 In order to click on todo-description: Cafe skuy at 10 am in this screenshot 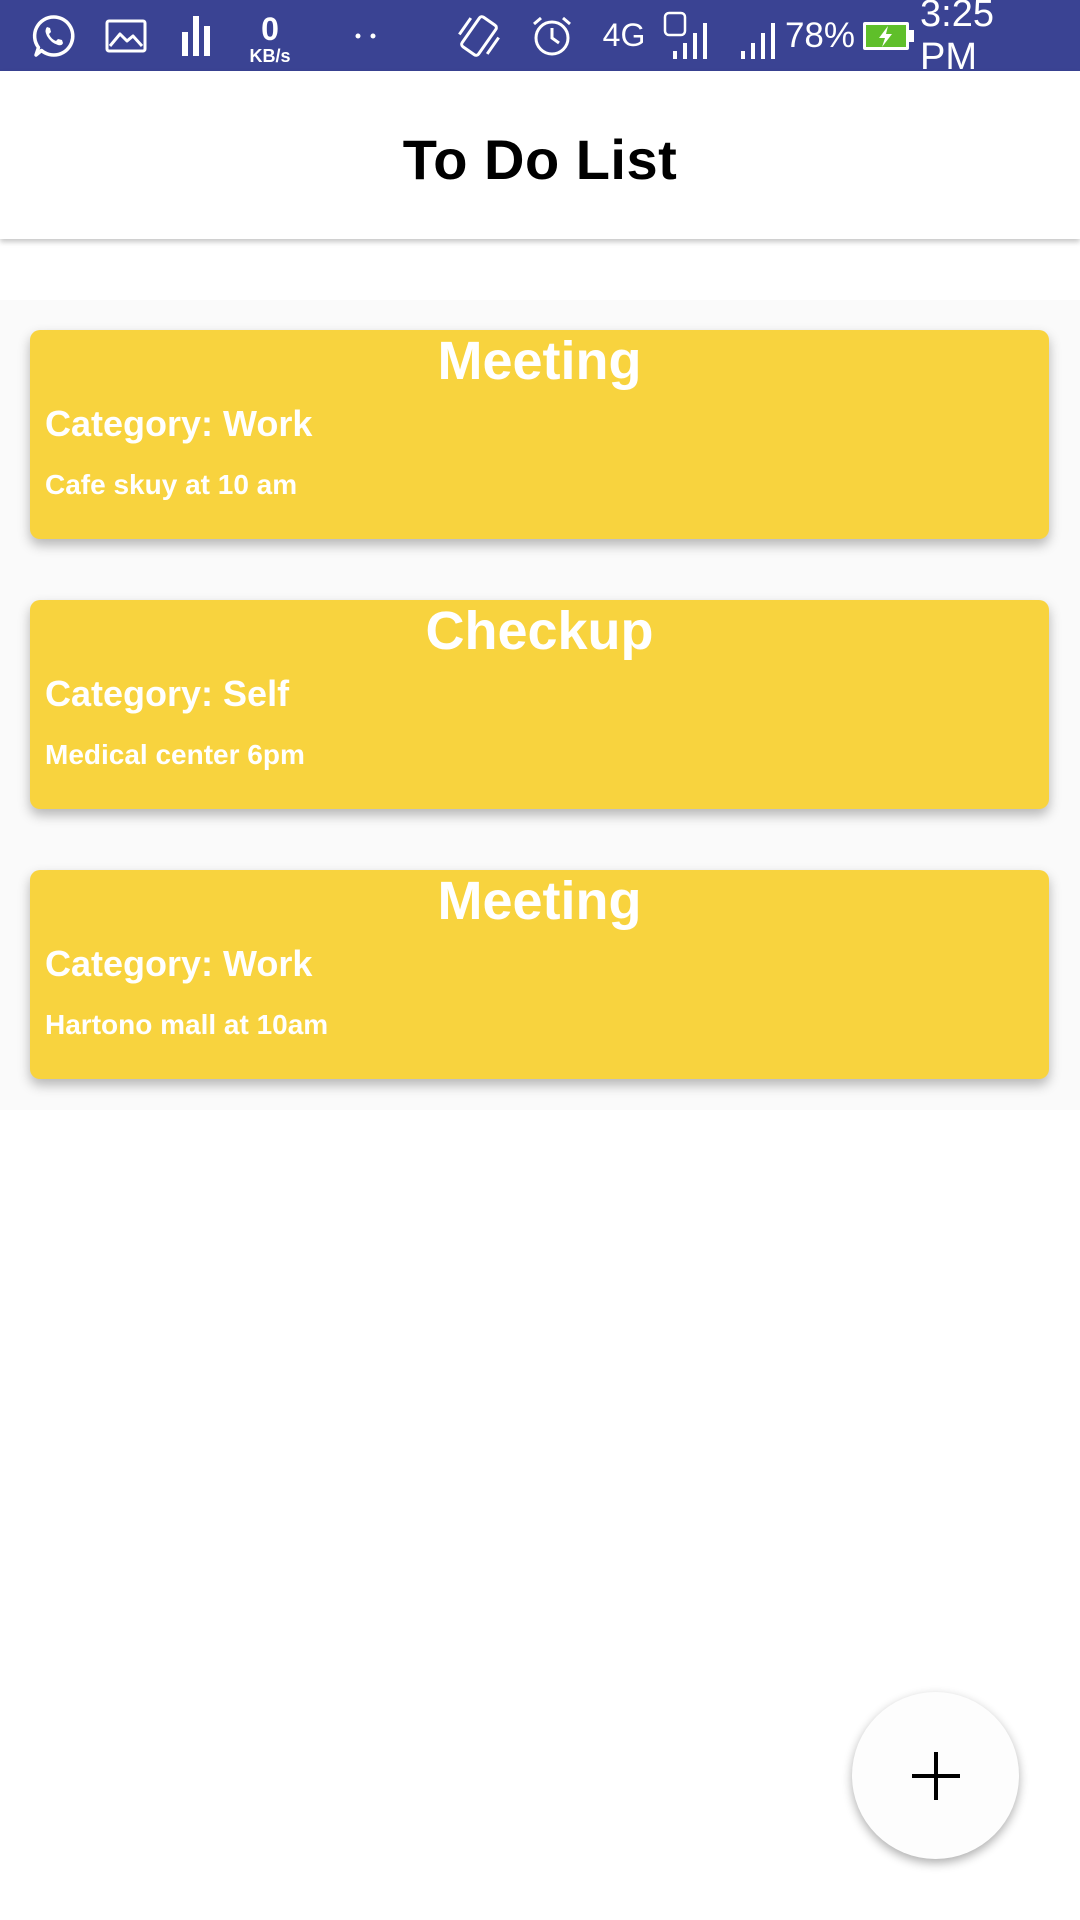, I will do `click(171, 484)`.